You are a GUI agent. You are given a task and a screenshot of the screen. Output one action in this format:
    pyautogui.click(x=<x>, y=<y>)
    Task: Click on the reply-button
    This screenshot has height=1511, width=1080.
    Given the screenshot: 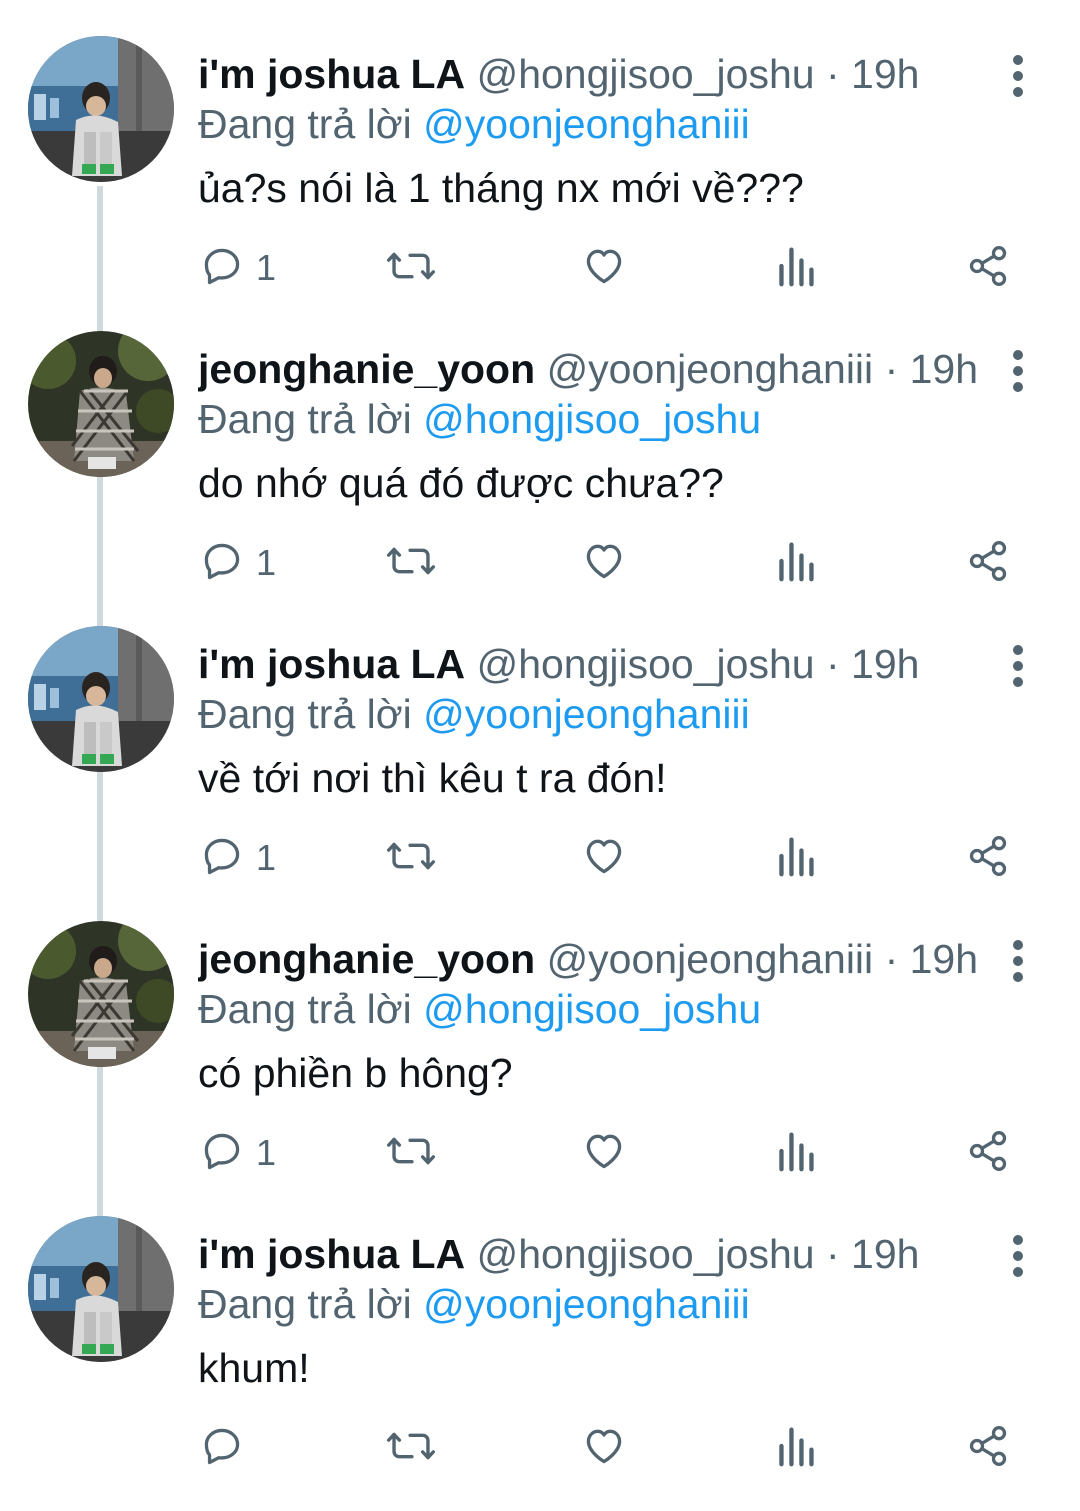 What is the action you would take?
    pyautogui.click(x=228, y=1448)
    